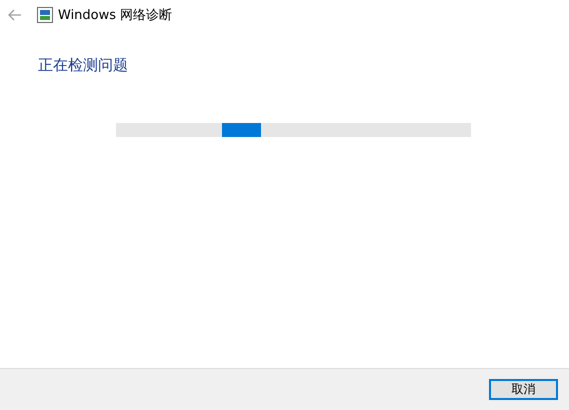 This screenshot has width=569, height=410. What do you see at coordinates (523, 389) in the screenshot?
I see `cancel-button: 取消` at bounding box center [523, 389].